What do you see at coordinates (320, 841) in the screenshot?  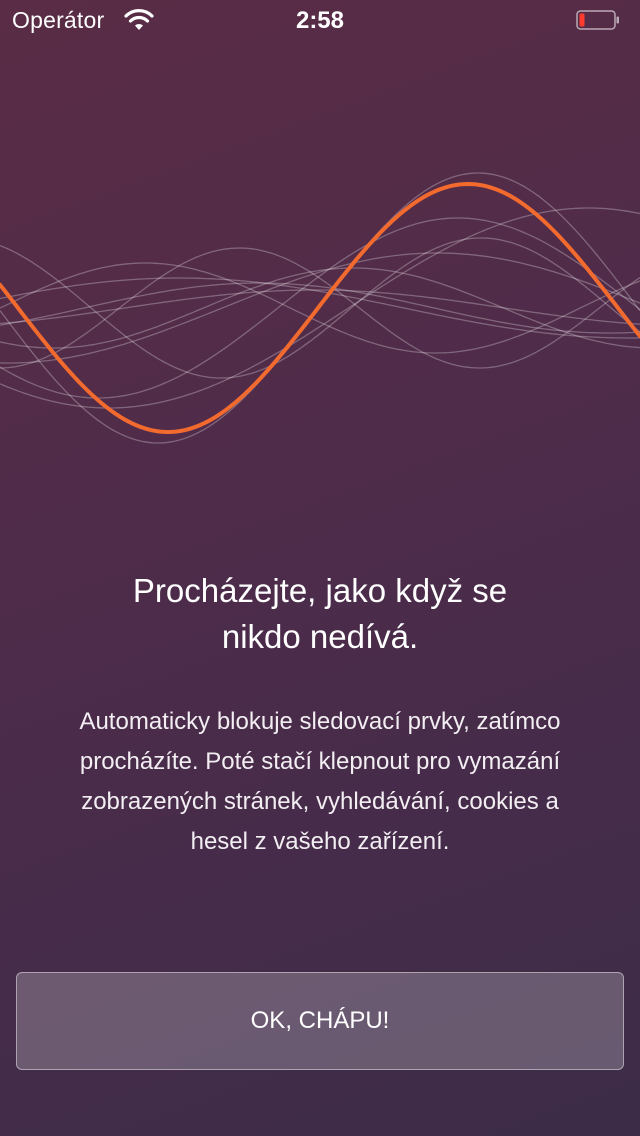 I see `description-line-4: hesel z vašeho zařízení.` at bounding box center [320, 841].